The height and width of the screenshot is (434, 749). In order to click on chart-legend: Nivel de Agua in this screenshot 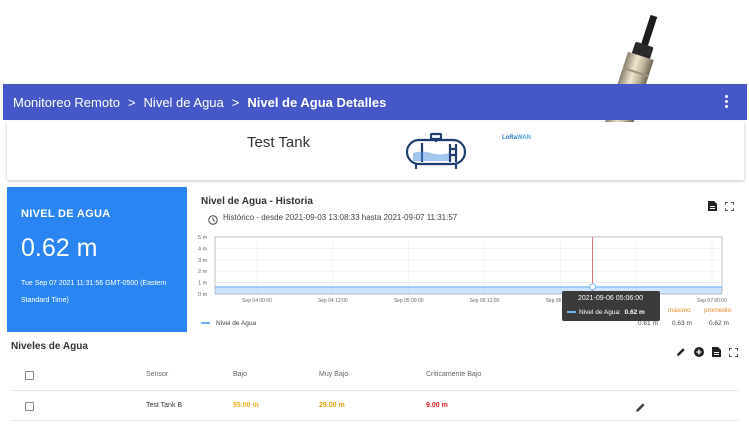, I will do `click(228, 323)`.